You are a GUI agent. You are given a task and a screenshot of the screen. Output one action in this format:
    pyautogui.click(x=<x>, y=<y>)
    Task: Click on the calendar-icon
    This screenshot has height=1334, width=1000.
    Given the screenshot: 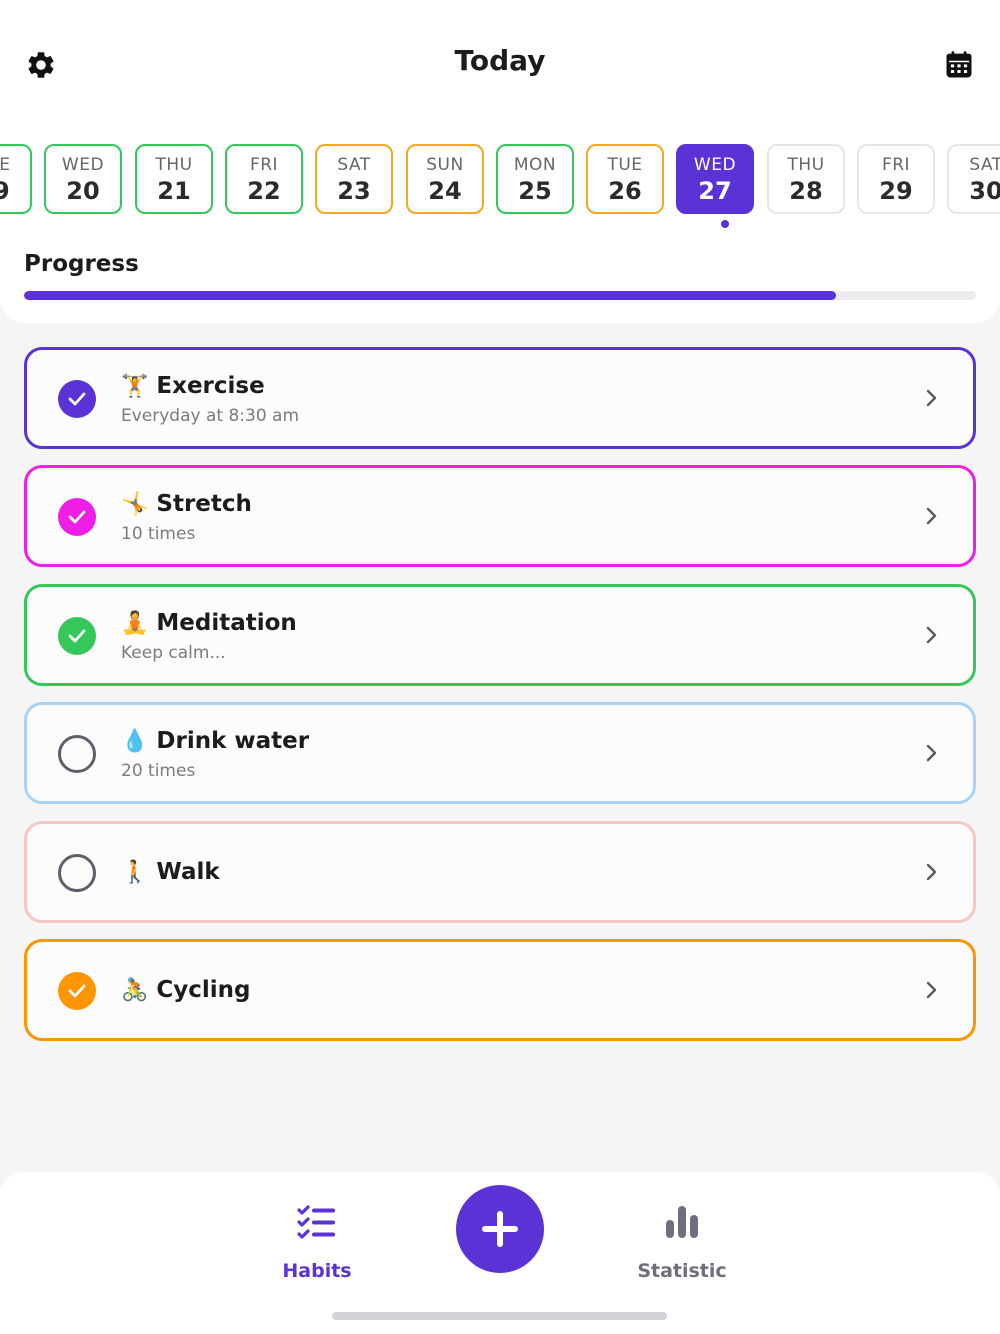 What is the action you would take?
    pyautogui.click(x=959, y=64)
    